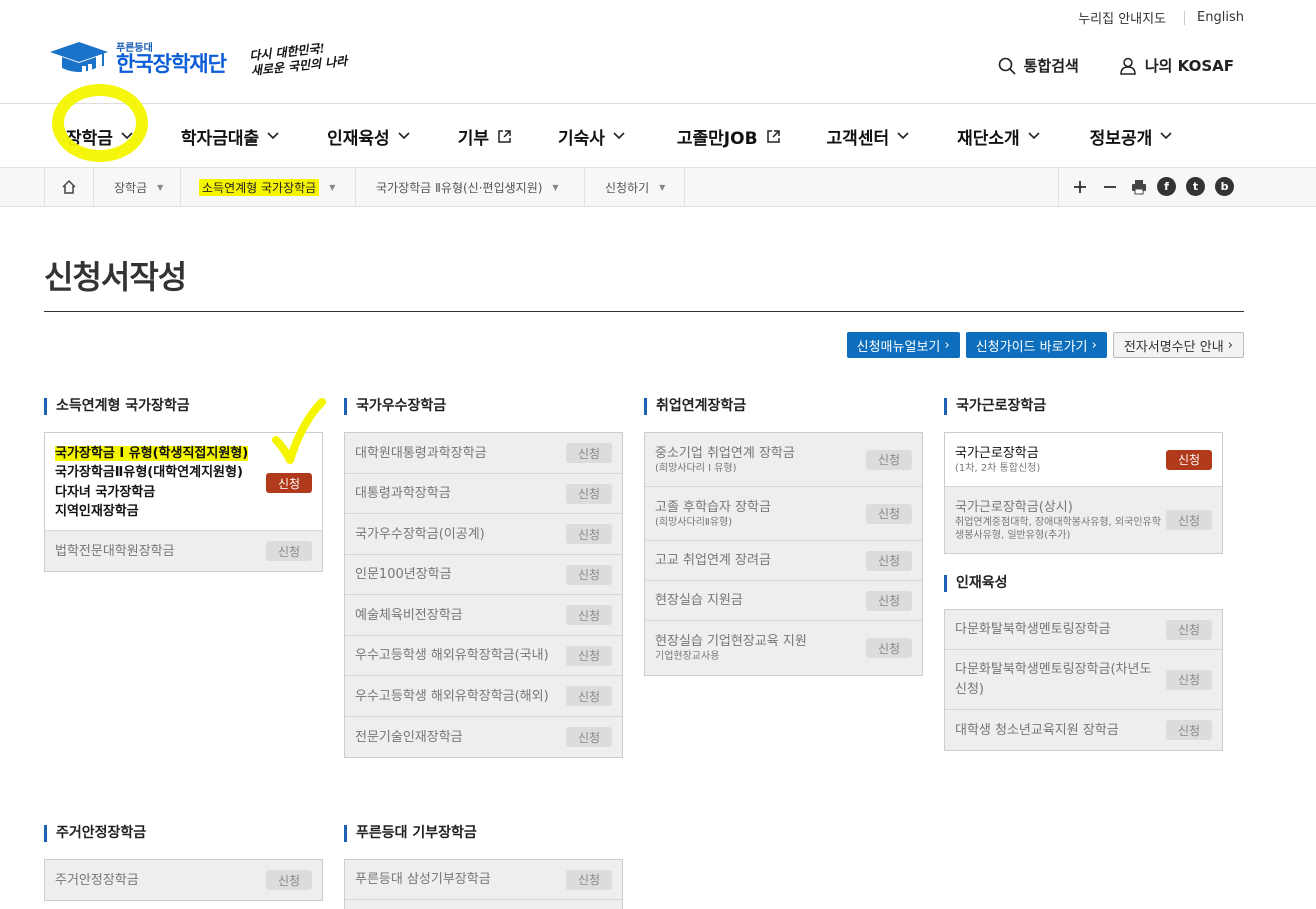  I want to click on print-button, so click(1139, 187).